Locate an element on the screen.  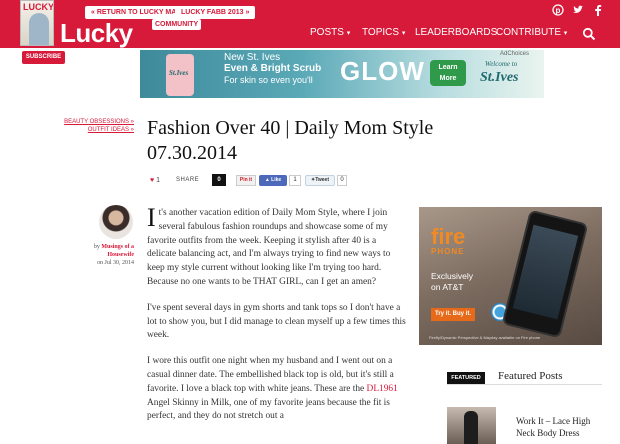
featured-divider is located at coordinates (524, 384).